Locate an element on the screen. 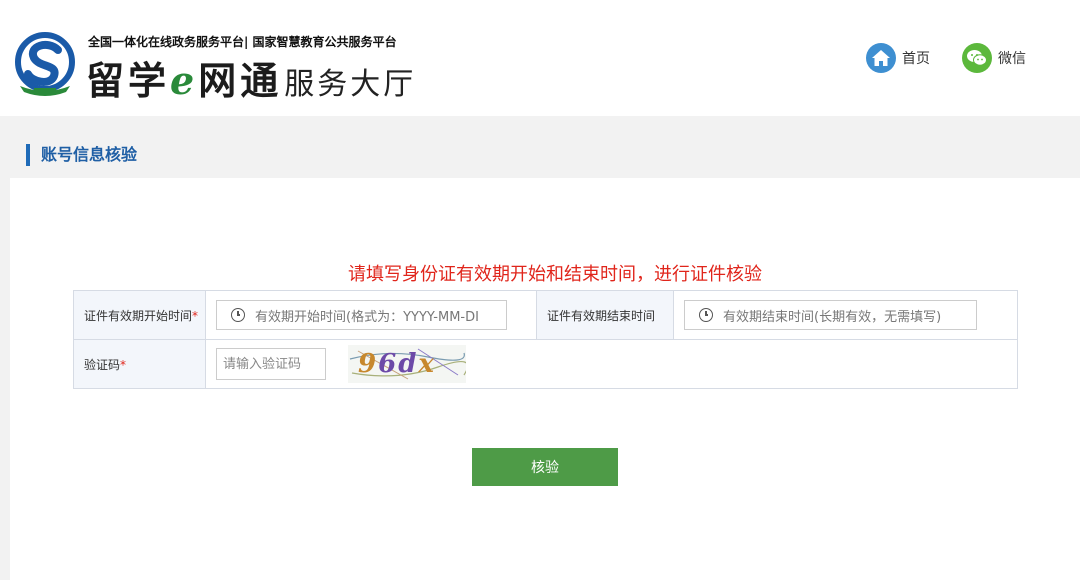 The width and height of the screenshot is (1080, 580). start-date-label: 证件有效期开始时间* is located at coordinates (139, 315).